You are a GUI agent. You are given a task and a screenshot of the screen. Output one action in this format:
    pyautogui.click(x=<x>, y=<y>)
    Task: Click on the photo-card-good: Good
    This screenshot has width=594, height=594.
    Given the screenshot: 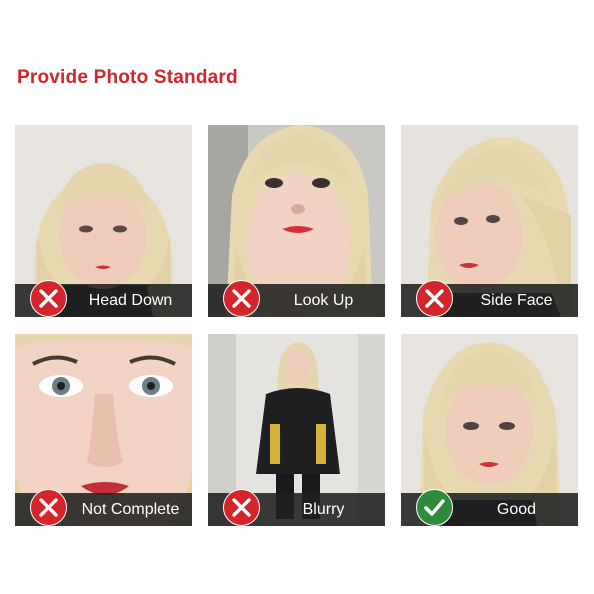 What is the action you would take?
    pyautogui.click(x=489, y=430)
    